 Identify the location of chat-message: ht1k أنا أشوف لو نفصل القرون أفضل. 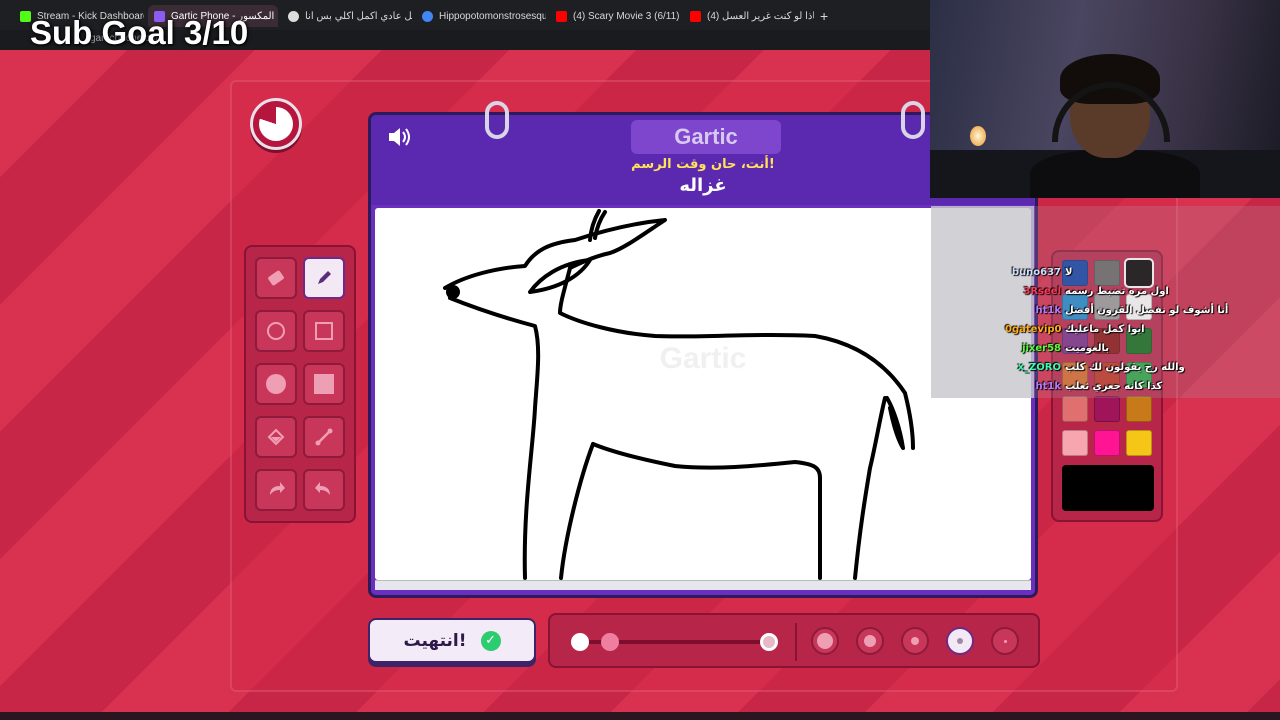
(1140, 310).